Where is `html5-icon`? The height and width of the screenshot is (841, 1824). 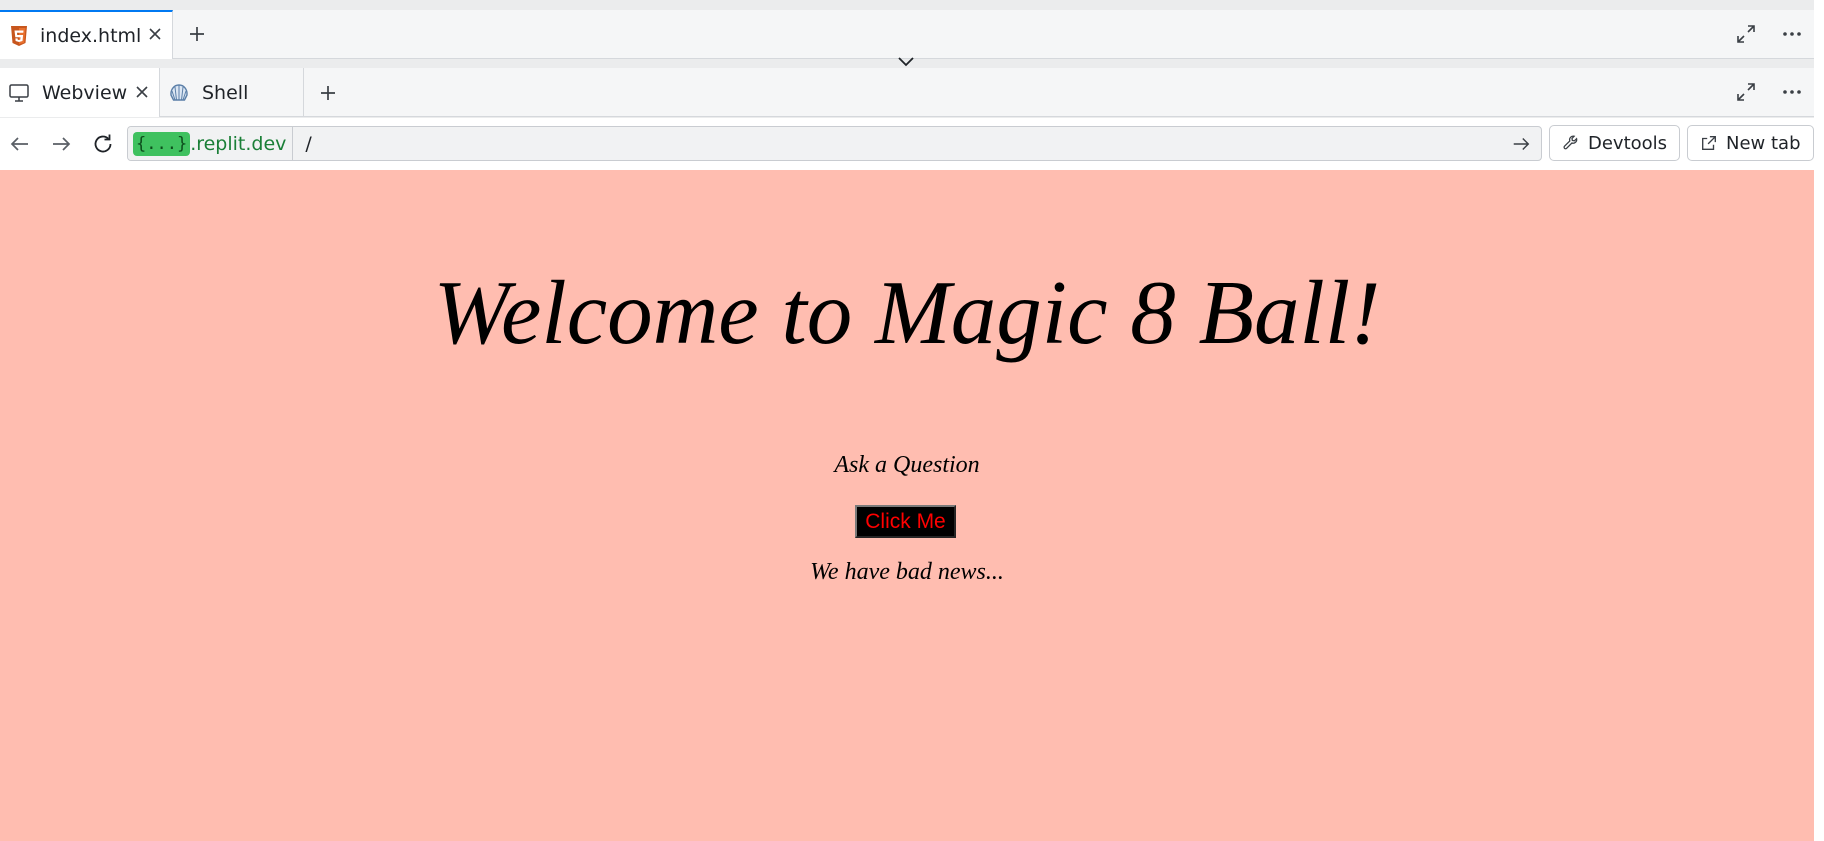
html5-icon is located at coordinates (19, 35).